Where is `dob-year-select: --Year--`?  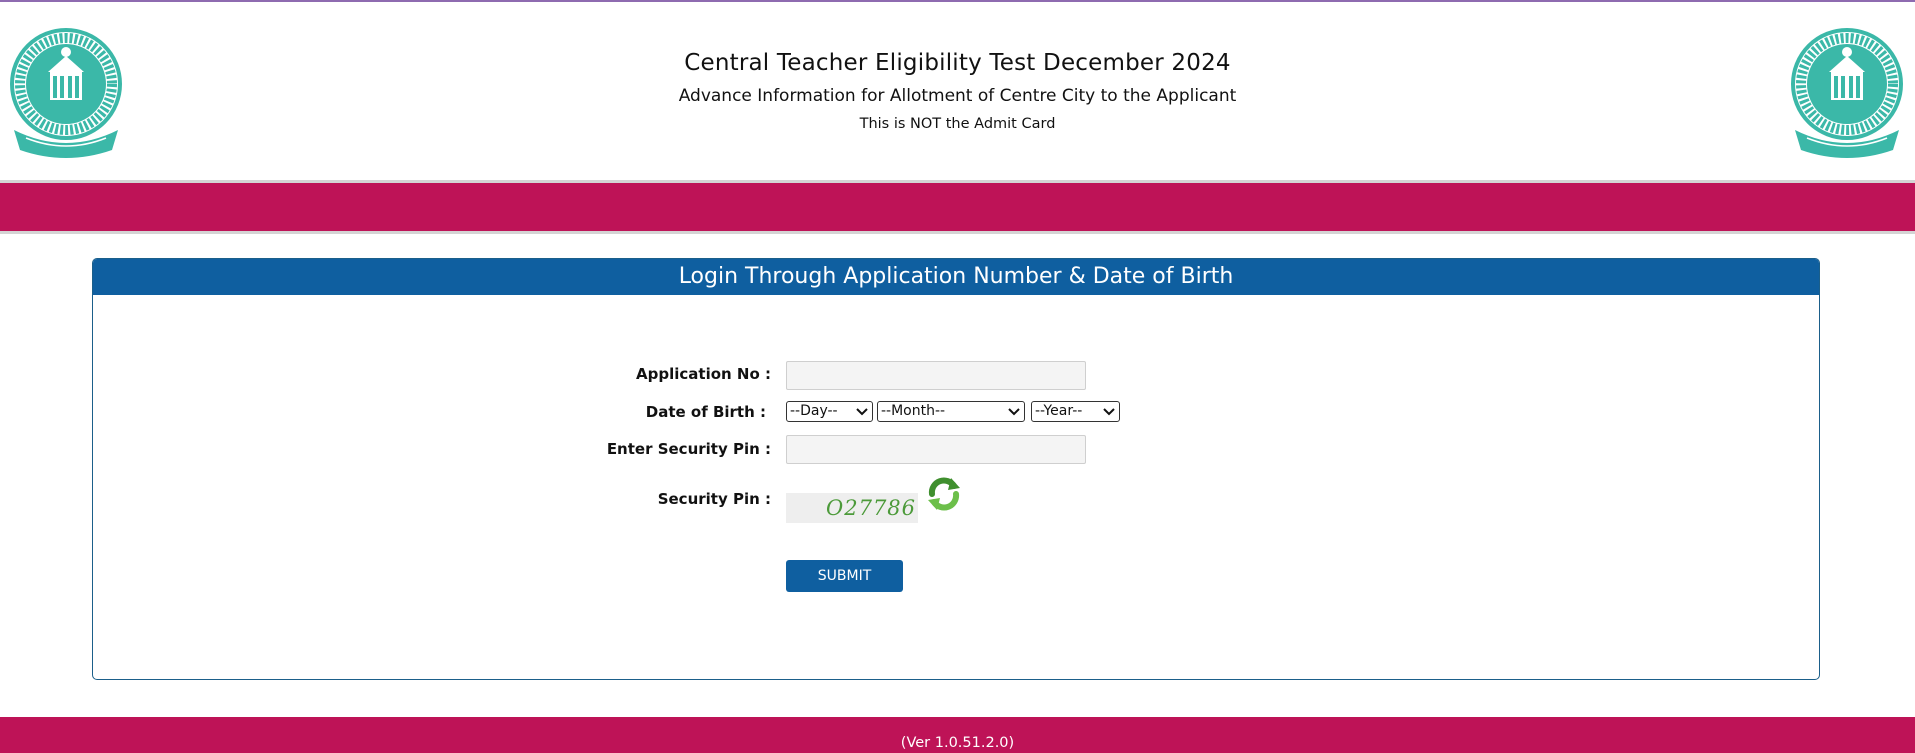 dob-year-select: --Year-- is located at coordinates (1075, 411).